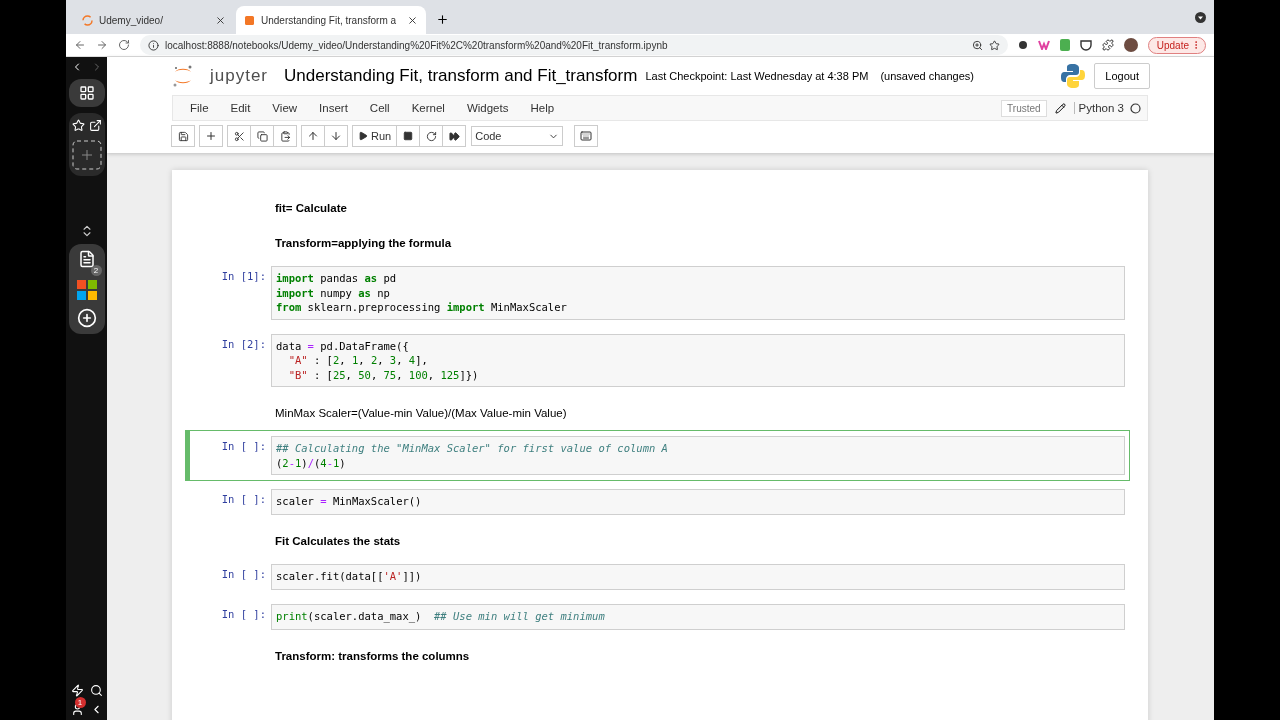 This screenshot has width=1280, height=720. I want to click on menu-item: Cell, so click(379, 108).